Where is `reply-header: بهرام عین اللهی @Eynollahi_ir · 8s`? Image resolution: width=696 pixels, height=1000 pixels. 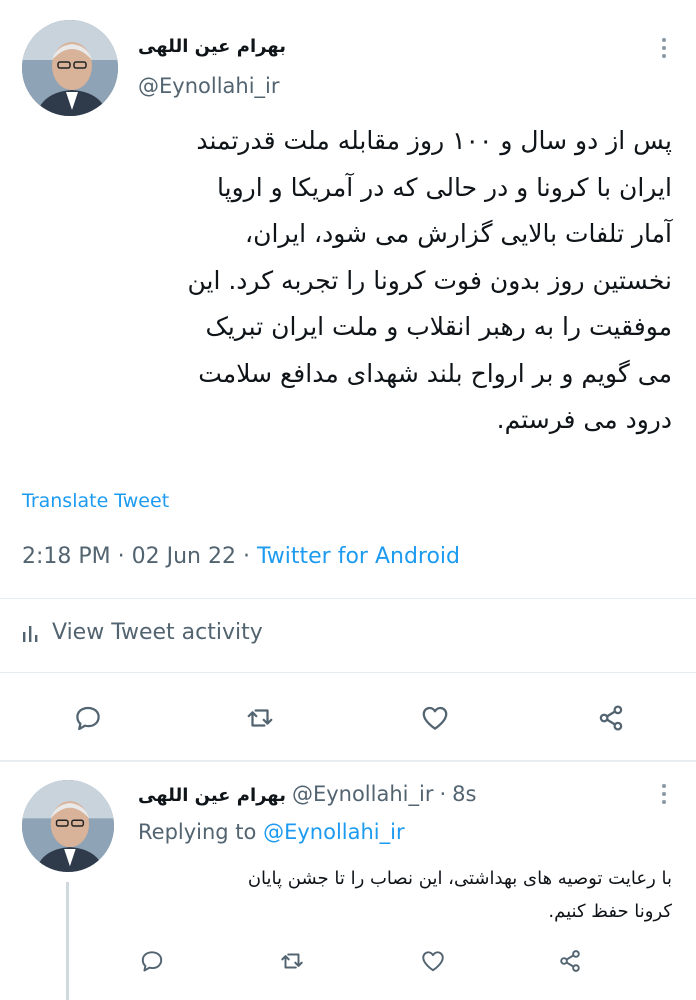 reply-header: بهرام عین اللهی @Eynollahi_ir · 8s is located at coordinates (307, 794).